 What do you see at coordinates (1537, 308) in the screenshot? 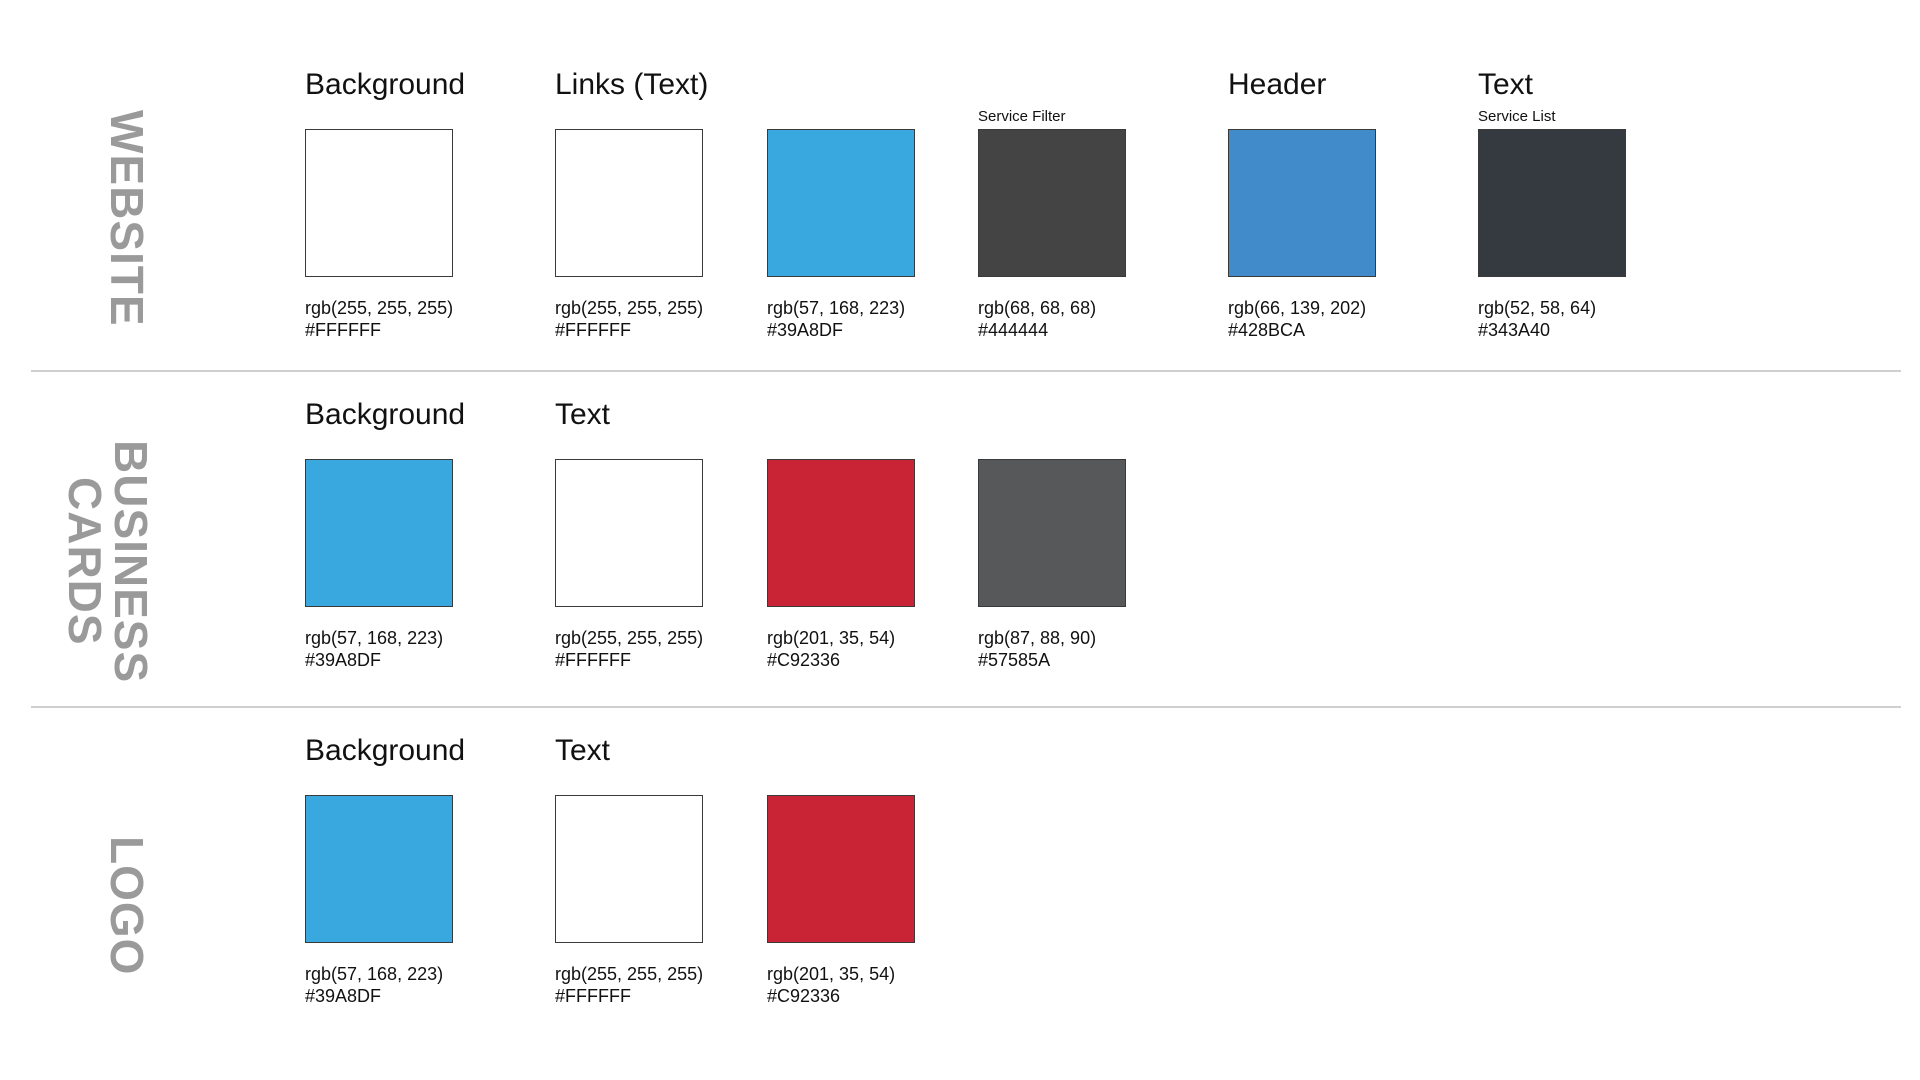
I see `rgb-value: rgb(52, 58, 64)` at bounding box center [1537, 308].